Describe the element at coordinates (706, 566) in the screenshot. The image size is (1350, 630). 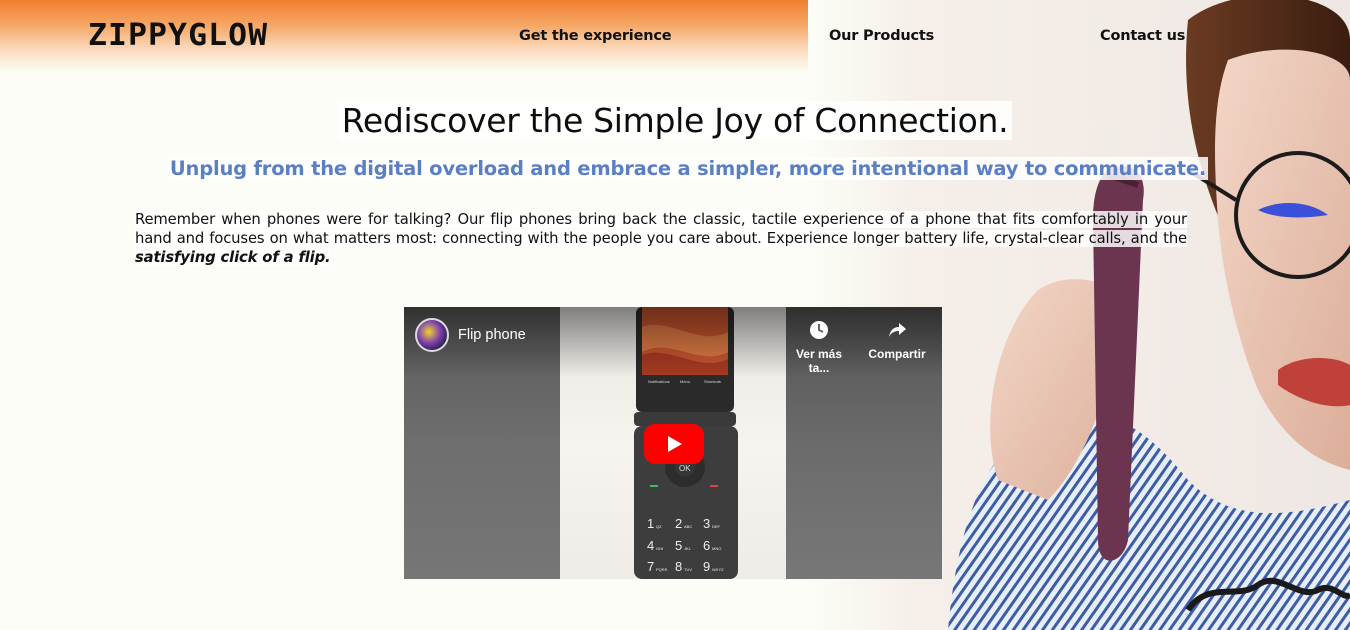
I see `key-9: 9` at that location.